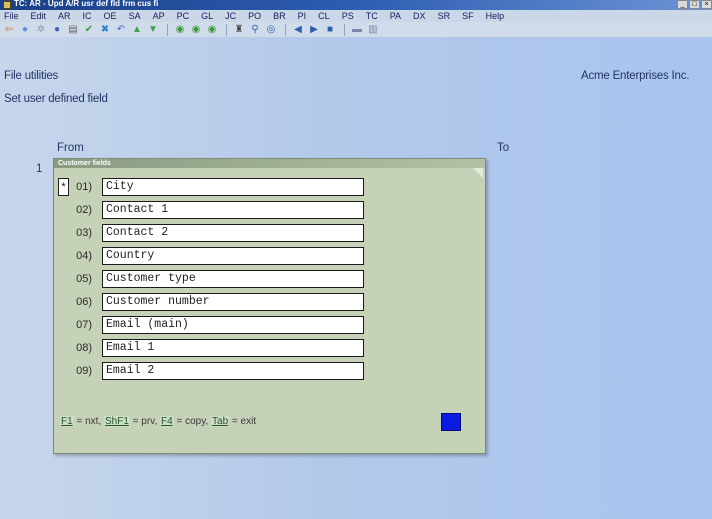 The image size is (712, 519). What do you see at coordinates (373, 30) in the screenshot?
I see `doc-icon: ▥` at bounding box center [373, 30].